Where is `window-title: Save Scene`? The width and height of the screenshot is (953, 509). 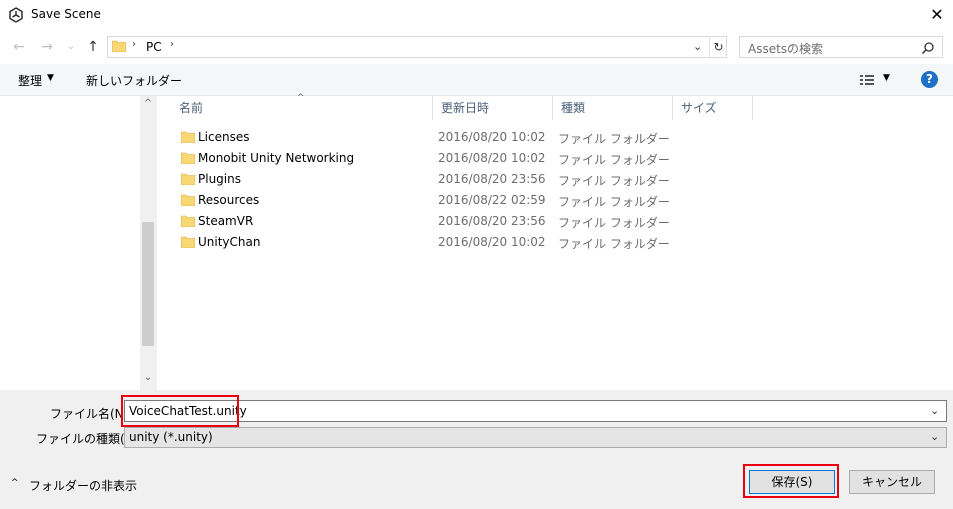 window-title: Save Scene is located at coordinates (66, 14).